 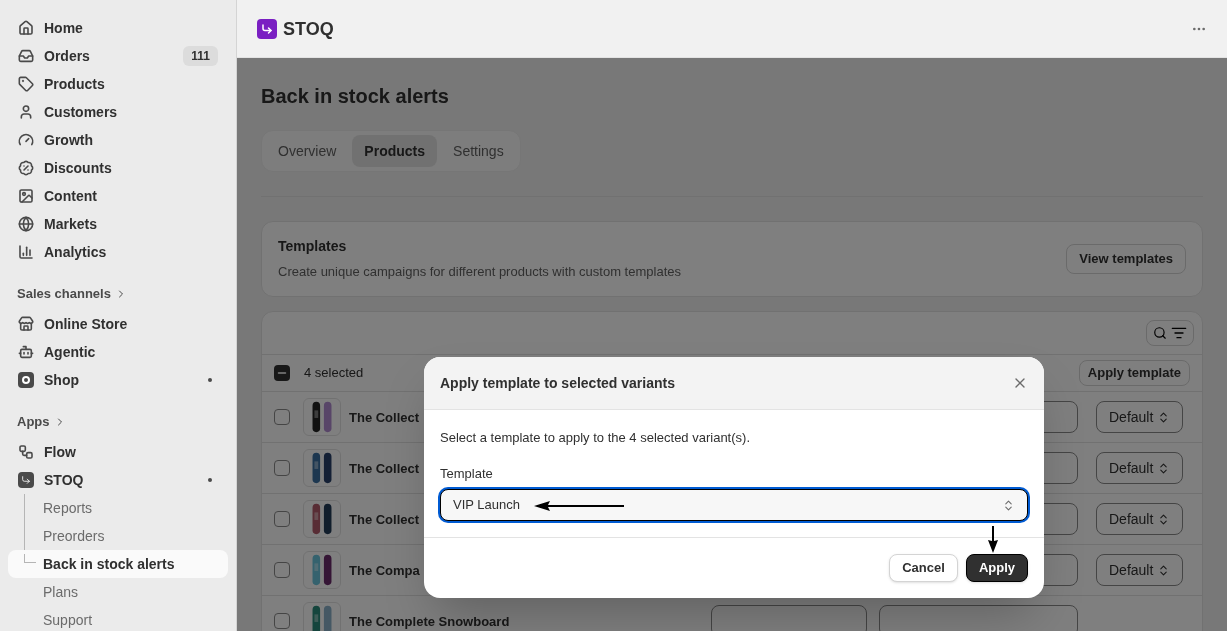 What do you see at coordinates (30, 558) in the screenshot?
I see `tree-arrow-icon` at bounding box center [30, 558].